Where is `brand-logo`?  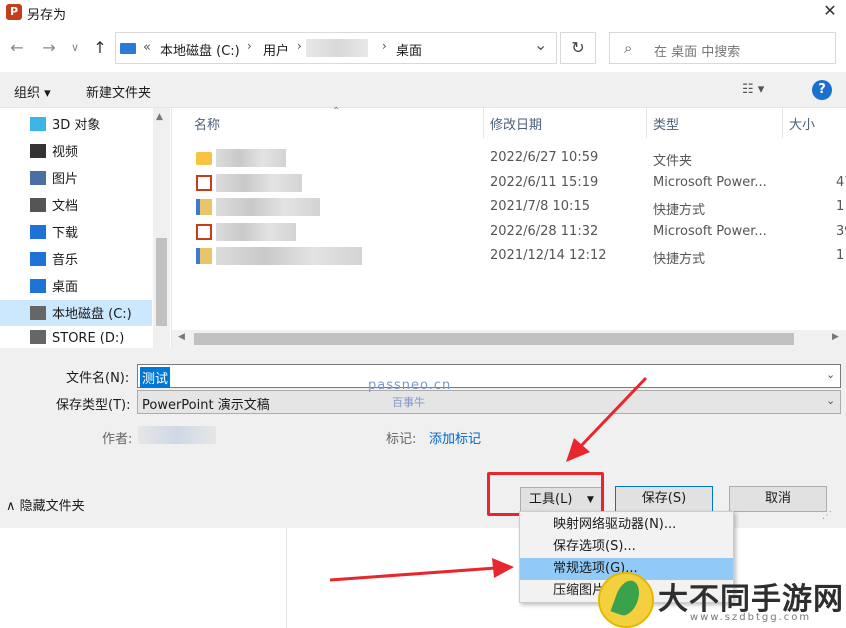 brand-logo is located at coordinates (626, 600).